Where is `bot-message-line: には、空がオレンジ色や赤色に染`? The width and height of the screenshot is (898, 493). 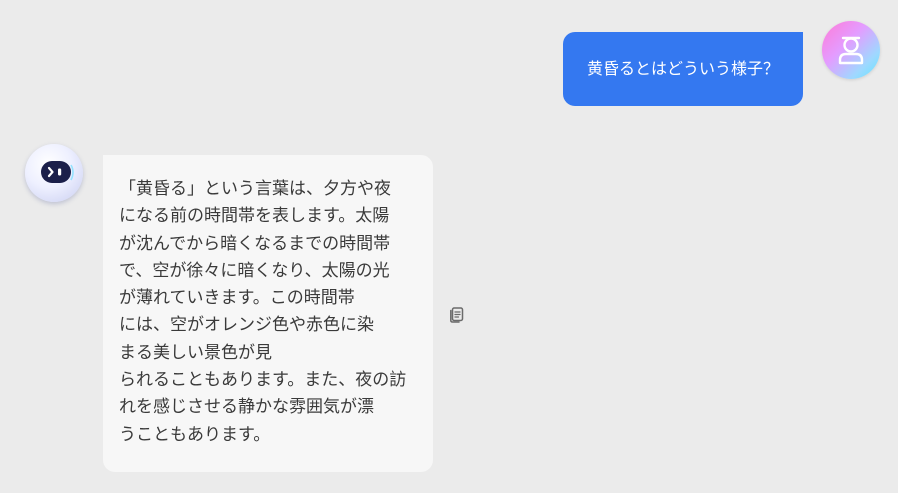
bot-message-line: には、空がオレンジ色や赤色に染 is located at coordinates (246, 325).